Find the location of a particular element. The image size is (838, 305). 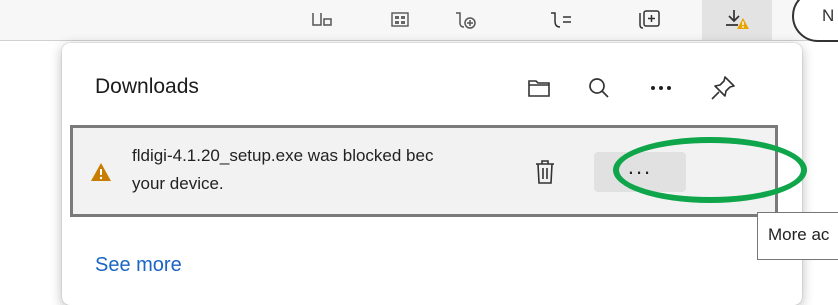

browser-toolbar: N is located at coordinates (419, 21).